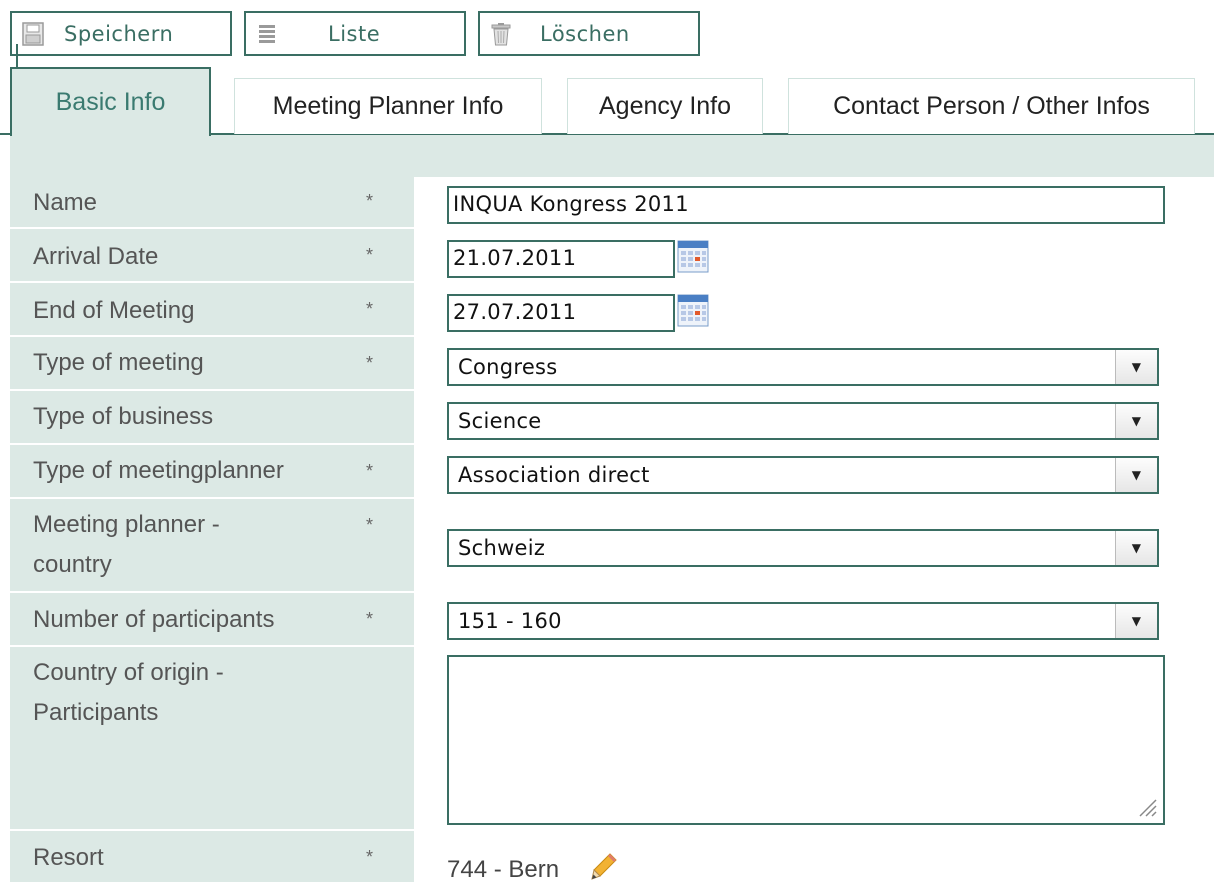 The height and width of the screenshot is (887, 1214). What do you see at coordinates (510, 621) in the screenshot?
I see `number-of-participants-value: 151 - 160` at bounding box center [510, 621].